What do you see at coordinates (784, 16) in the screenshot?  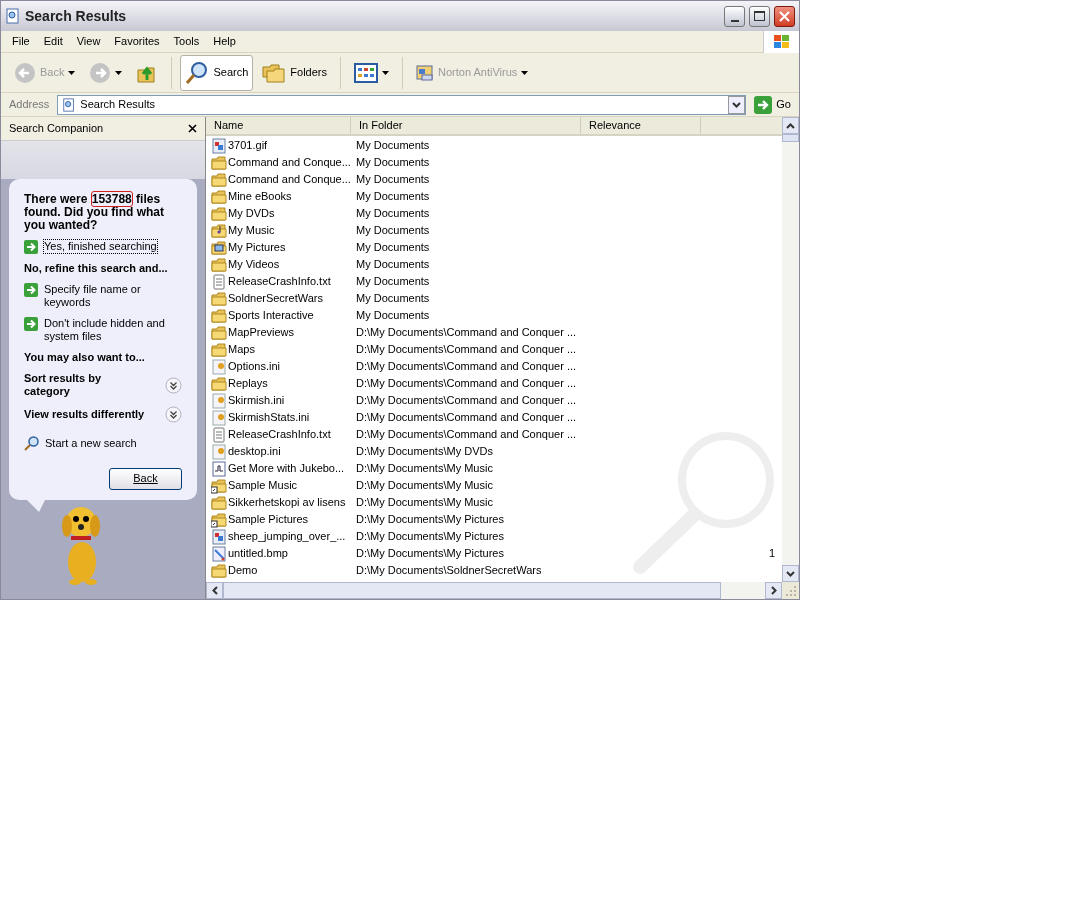 I see `close-button` at bounding box center [784, 16].